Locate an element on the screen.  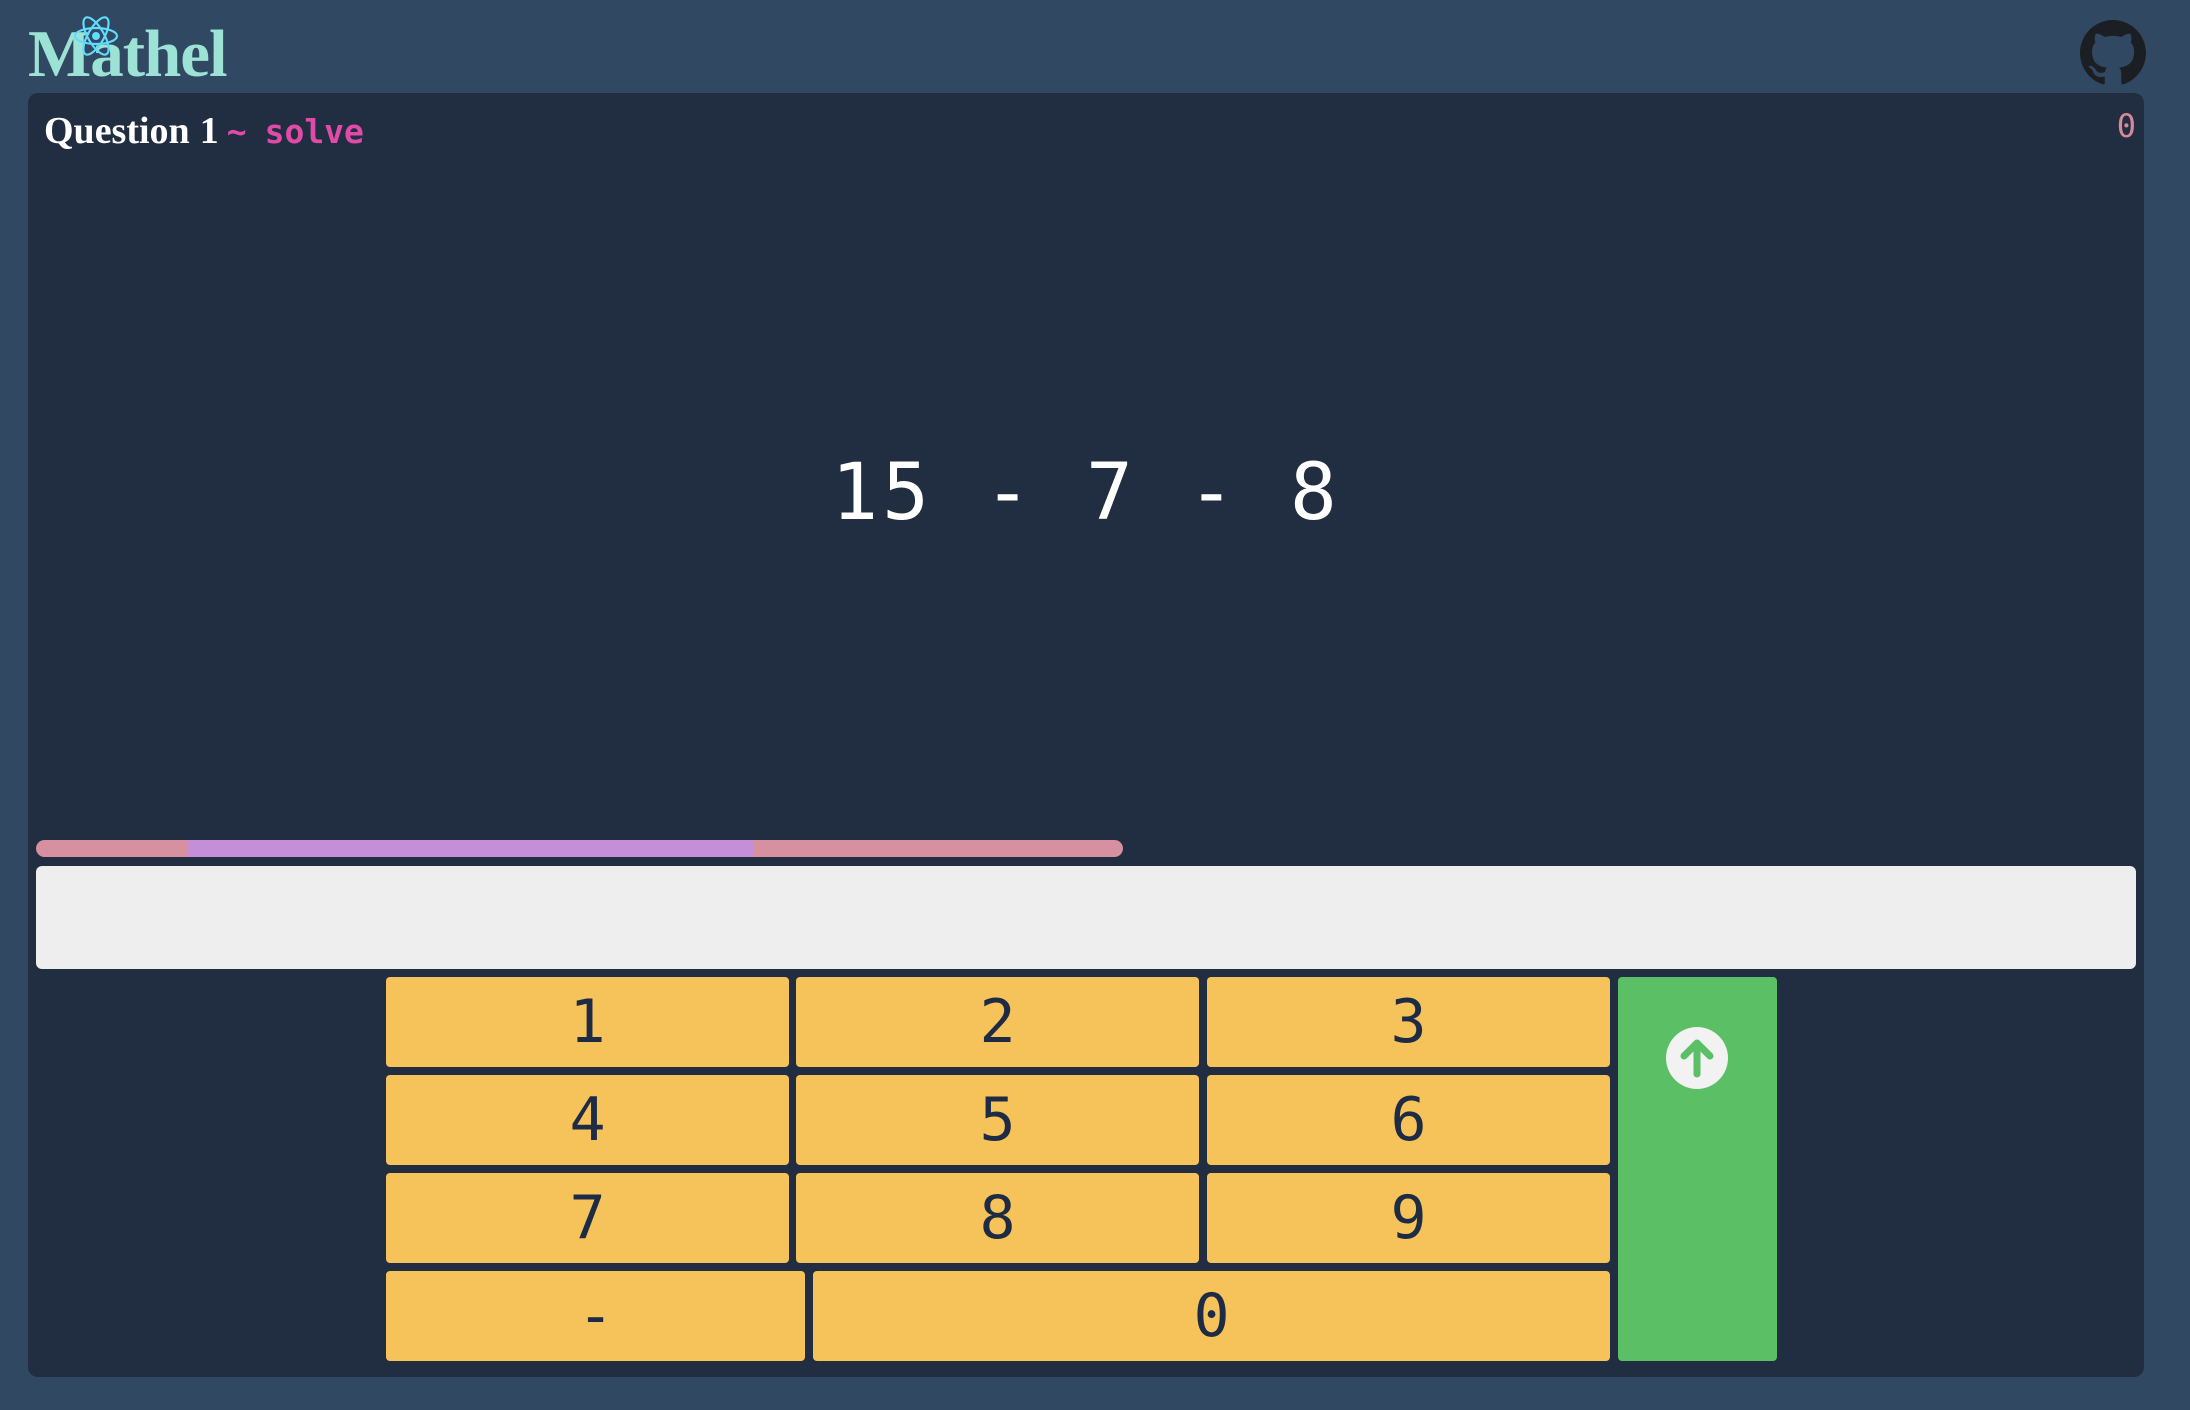
timer-progress-bar is located at coordinates (579, 848).